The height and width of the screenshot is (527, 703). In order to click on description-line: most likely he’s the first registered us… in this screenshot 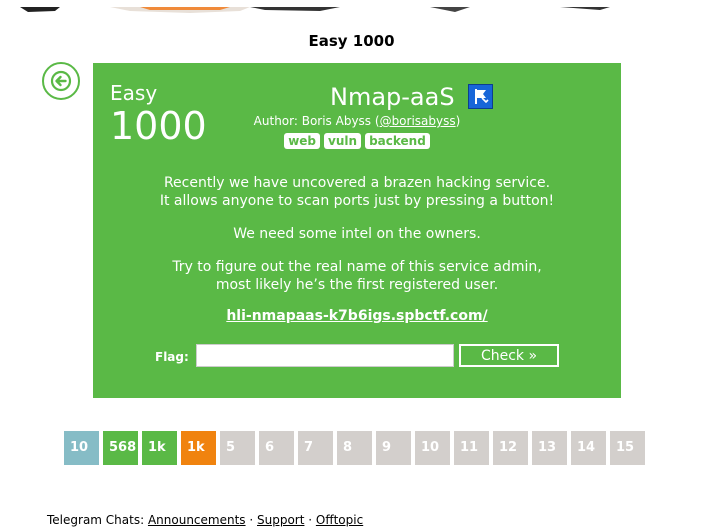, I will do `click(357, 285)`.